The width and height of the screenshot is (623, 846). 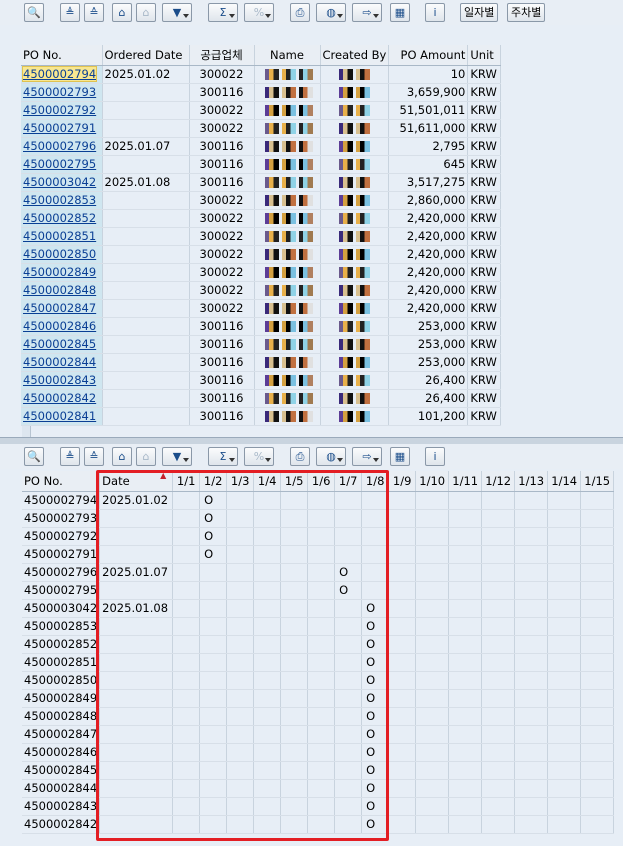 I want to click on table-row: 4500002843 300116 26,400 KRW, so click(x=261, y=380).